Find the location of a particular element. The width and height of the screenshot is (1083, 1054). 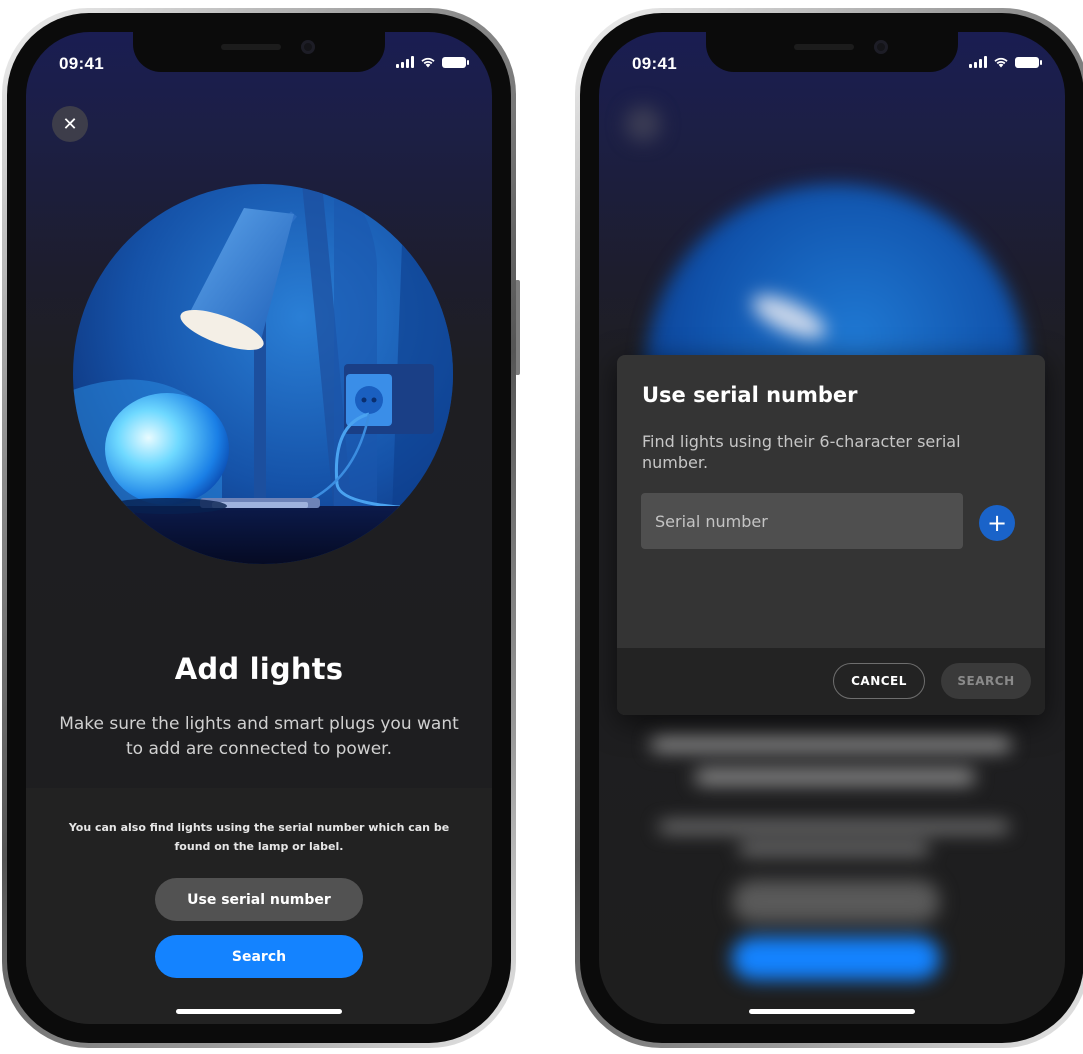

dialog-title: Use serial number is located at coordinates (750, 395).